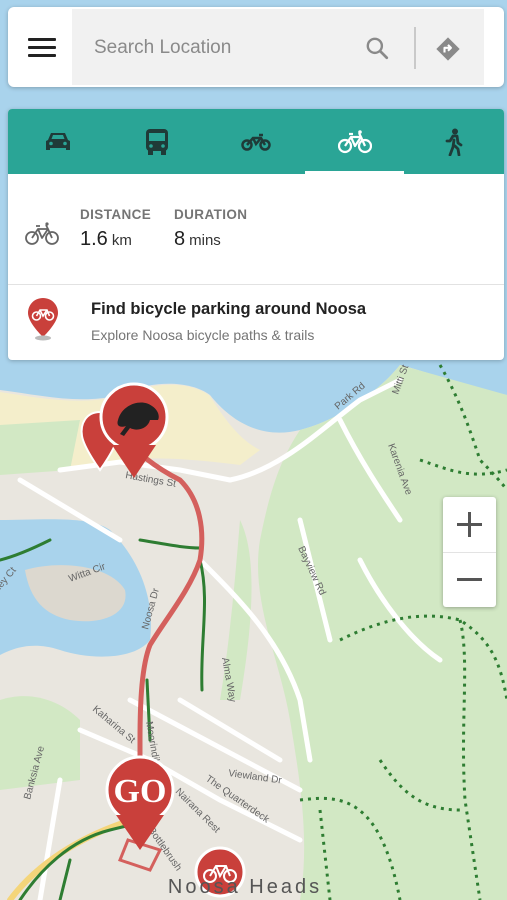 Image resolution: width=507 pixels, height=900 pixels. I want to click on distance-label: DISTANCE, so click(116, 214).